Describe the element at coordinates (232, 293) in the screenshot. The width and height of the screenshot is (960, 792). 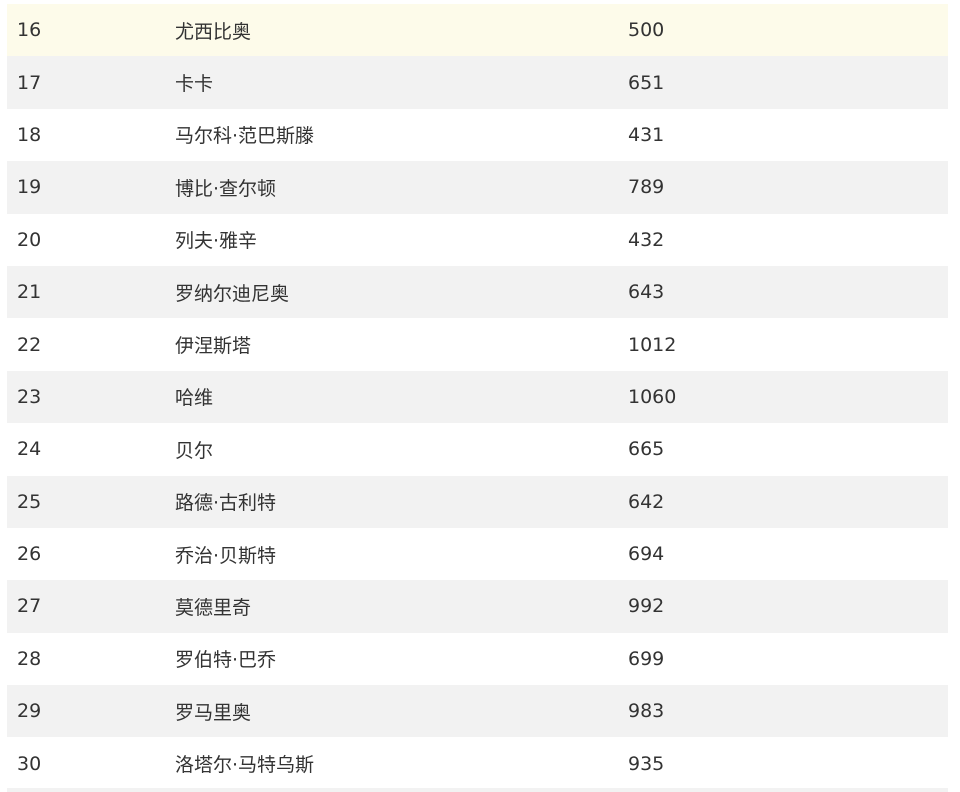
I see `player-name-cell: 罗纳尔迪尼奥` at that location.